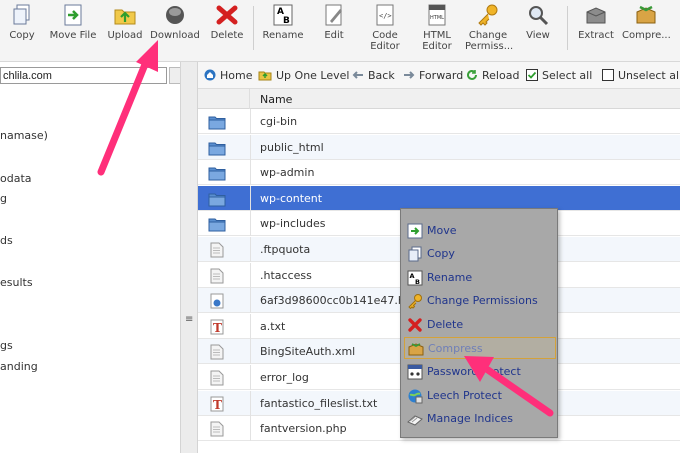 Image resolution: width=680 pixels, height=453 pixels. I want to click on menu-item-copy: Copy, so click(480, 254).